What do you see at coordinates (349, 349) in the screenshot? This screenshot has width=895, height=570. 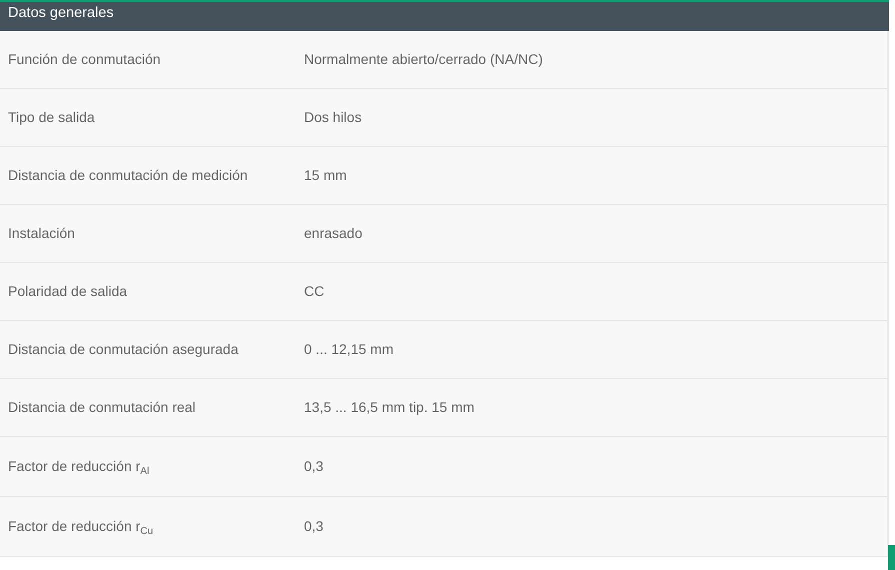 I see `property-value: 0 ... 12,15 mm` at bounding box center [349, 349].